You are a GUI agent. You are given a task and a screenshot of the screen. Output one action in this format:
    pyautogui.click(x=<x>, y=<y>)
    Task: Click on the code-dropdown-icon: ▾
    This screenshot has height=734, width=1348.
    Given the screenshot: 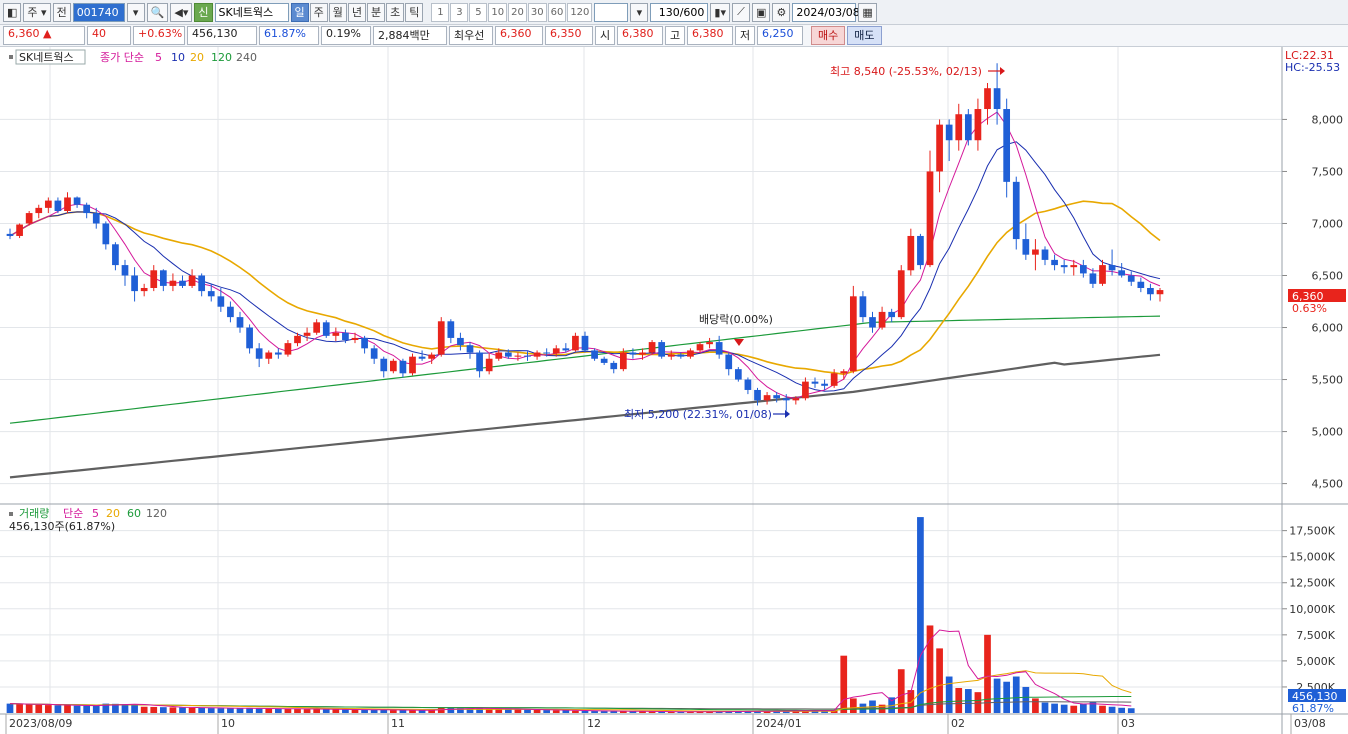 What is the action you would take?
    pyautogui.click(x=135, y=12)
    